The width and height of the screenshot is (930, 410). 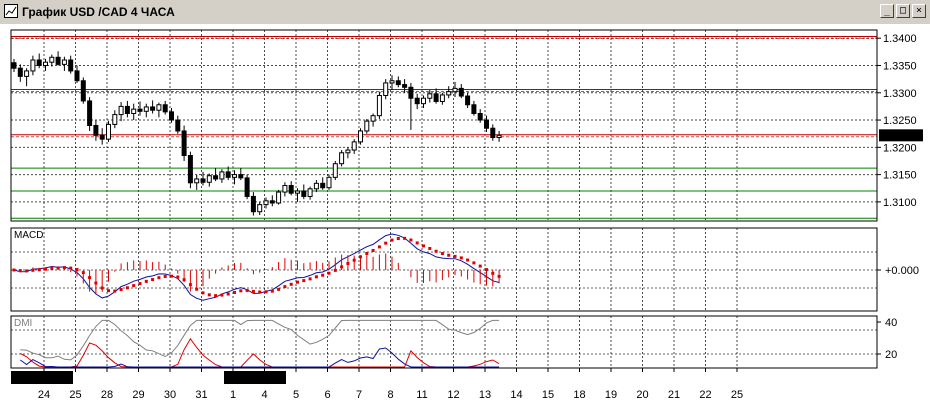 I want to click on x-day-label: 7, so click(x=359, y=395).